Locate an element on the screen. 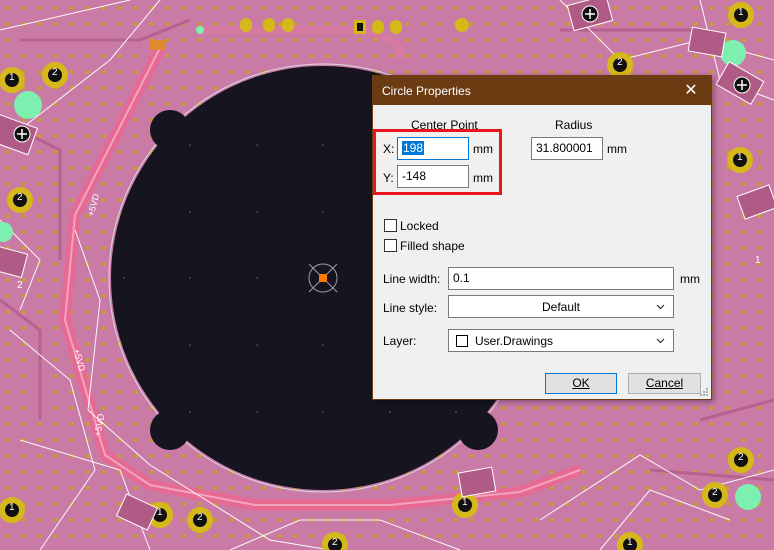  layer-label: Layer: is located at coordinates (400, 341).